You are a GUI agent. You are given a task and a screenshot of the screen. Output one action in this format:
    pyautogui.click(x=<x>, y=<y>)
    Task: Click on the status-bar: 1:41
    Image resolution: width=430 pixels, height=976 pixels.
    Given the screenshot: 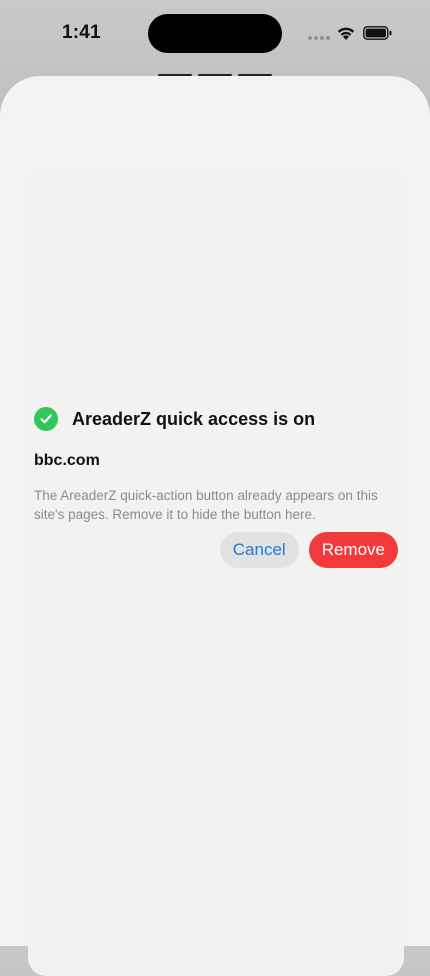 What is the action you would take?
    pyautogui.click(x=215, y=34)
    